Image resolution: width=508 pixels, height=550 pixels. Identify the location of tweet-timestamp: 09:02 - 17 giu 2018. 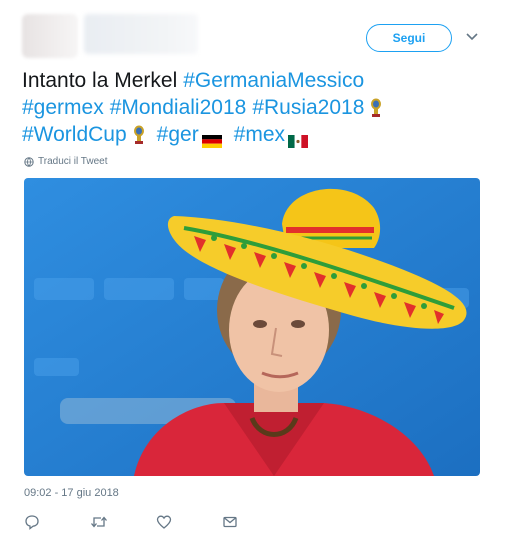
(71, 493).